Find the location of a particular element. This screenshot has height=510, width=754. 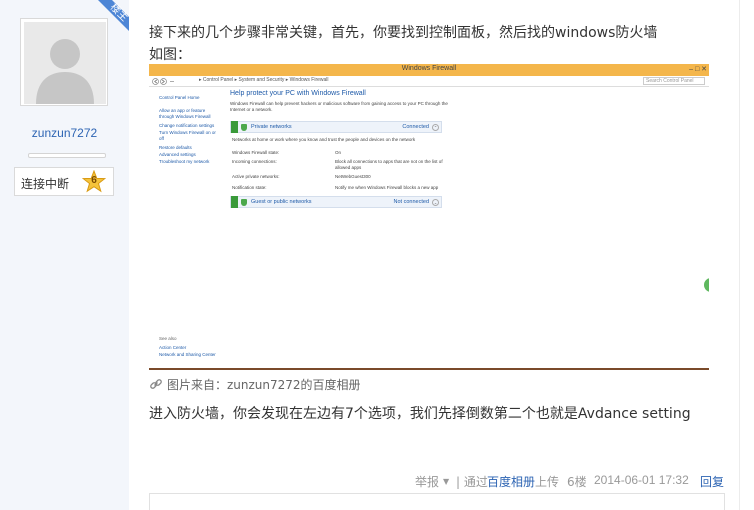

sidebar-item-4: Turn Windows Firewall on or is located at coordinates (187, 132).